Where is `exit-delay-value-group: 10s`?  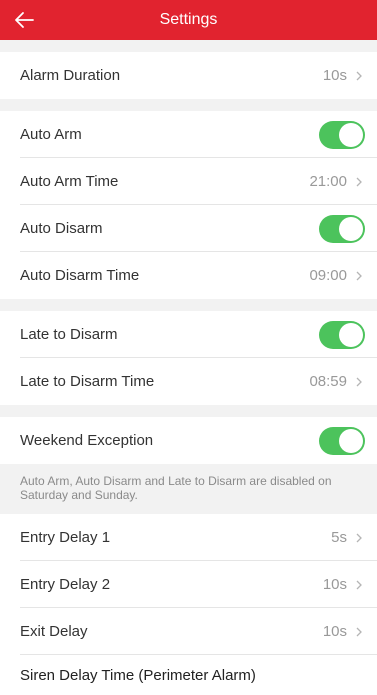
exit-delay-value-group: 10s is located at coordinates (344, 631).